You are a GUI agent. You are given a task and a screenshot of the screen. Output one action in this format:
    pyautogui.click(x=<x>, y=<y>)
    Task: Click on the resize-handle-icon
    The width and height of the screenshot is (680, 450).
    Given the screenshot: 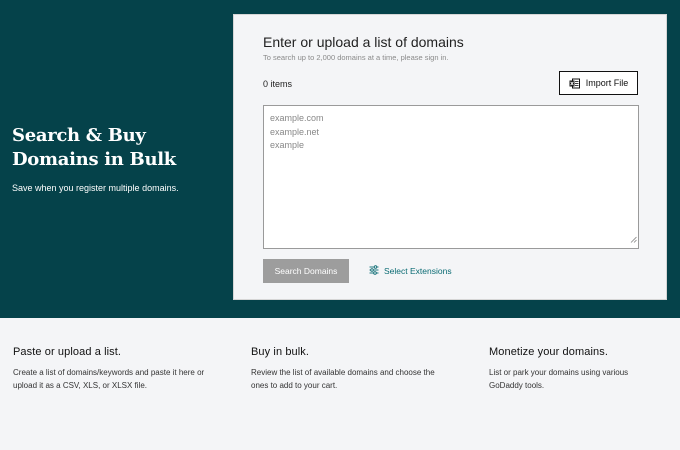 What is the action you would take?
    pyautogui.click(x=633, y=241)
    